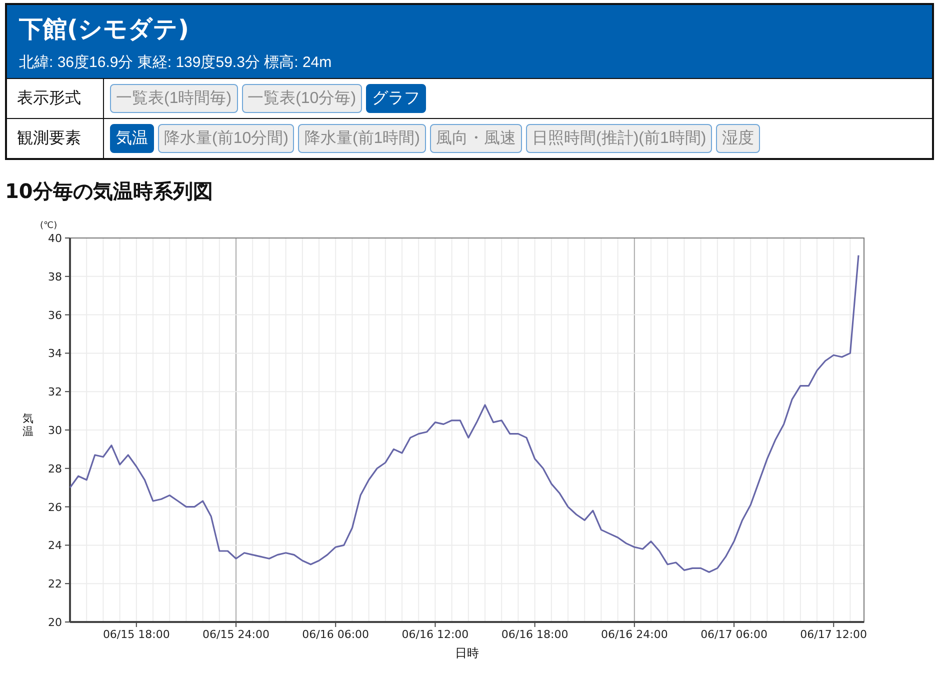  What do you see at coordinates (226, 138) in the screenshot?
I see `option-button: 降水量(前10分間)` at bounding box center [226, 138].